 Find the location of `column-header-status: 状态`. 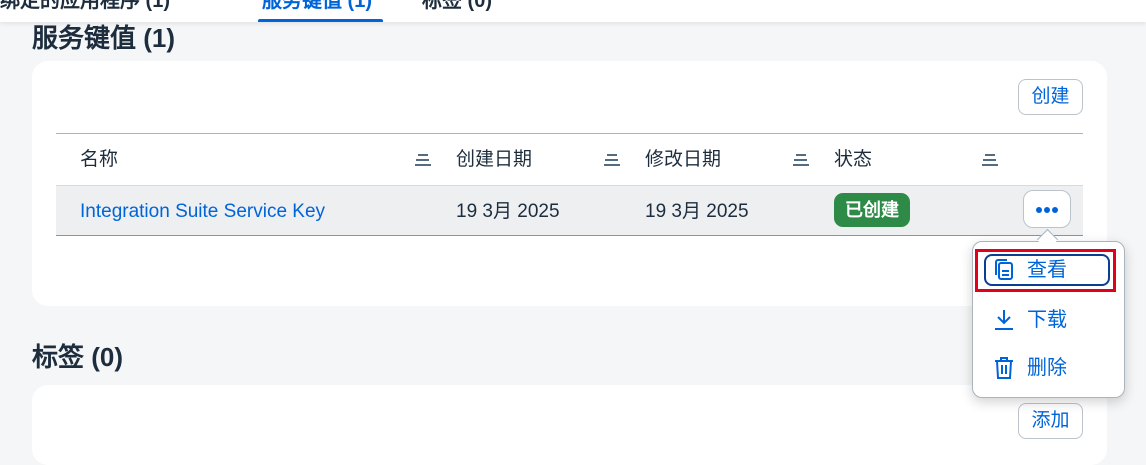

column-header-status: 状态 is located at coordinates (853, 159).